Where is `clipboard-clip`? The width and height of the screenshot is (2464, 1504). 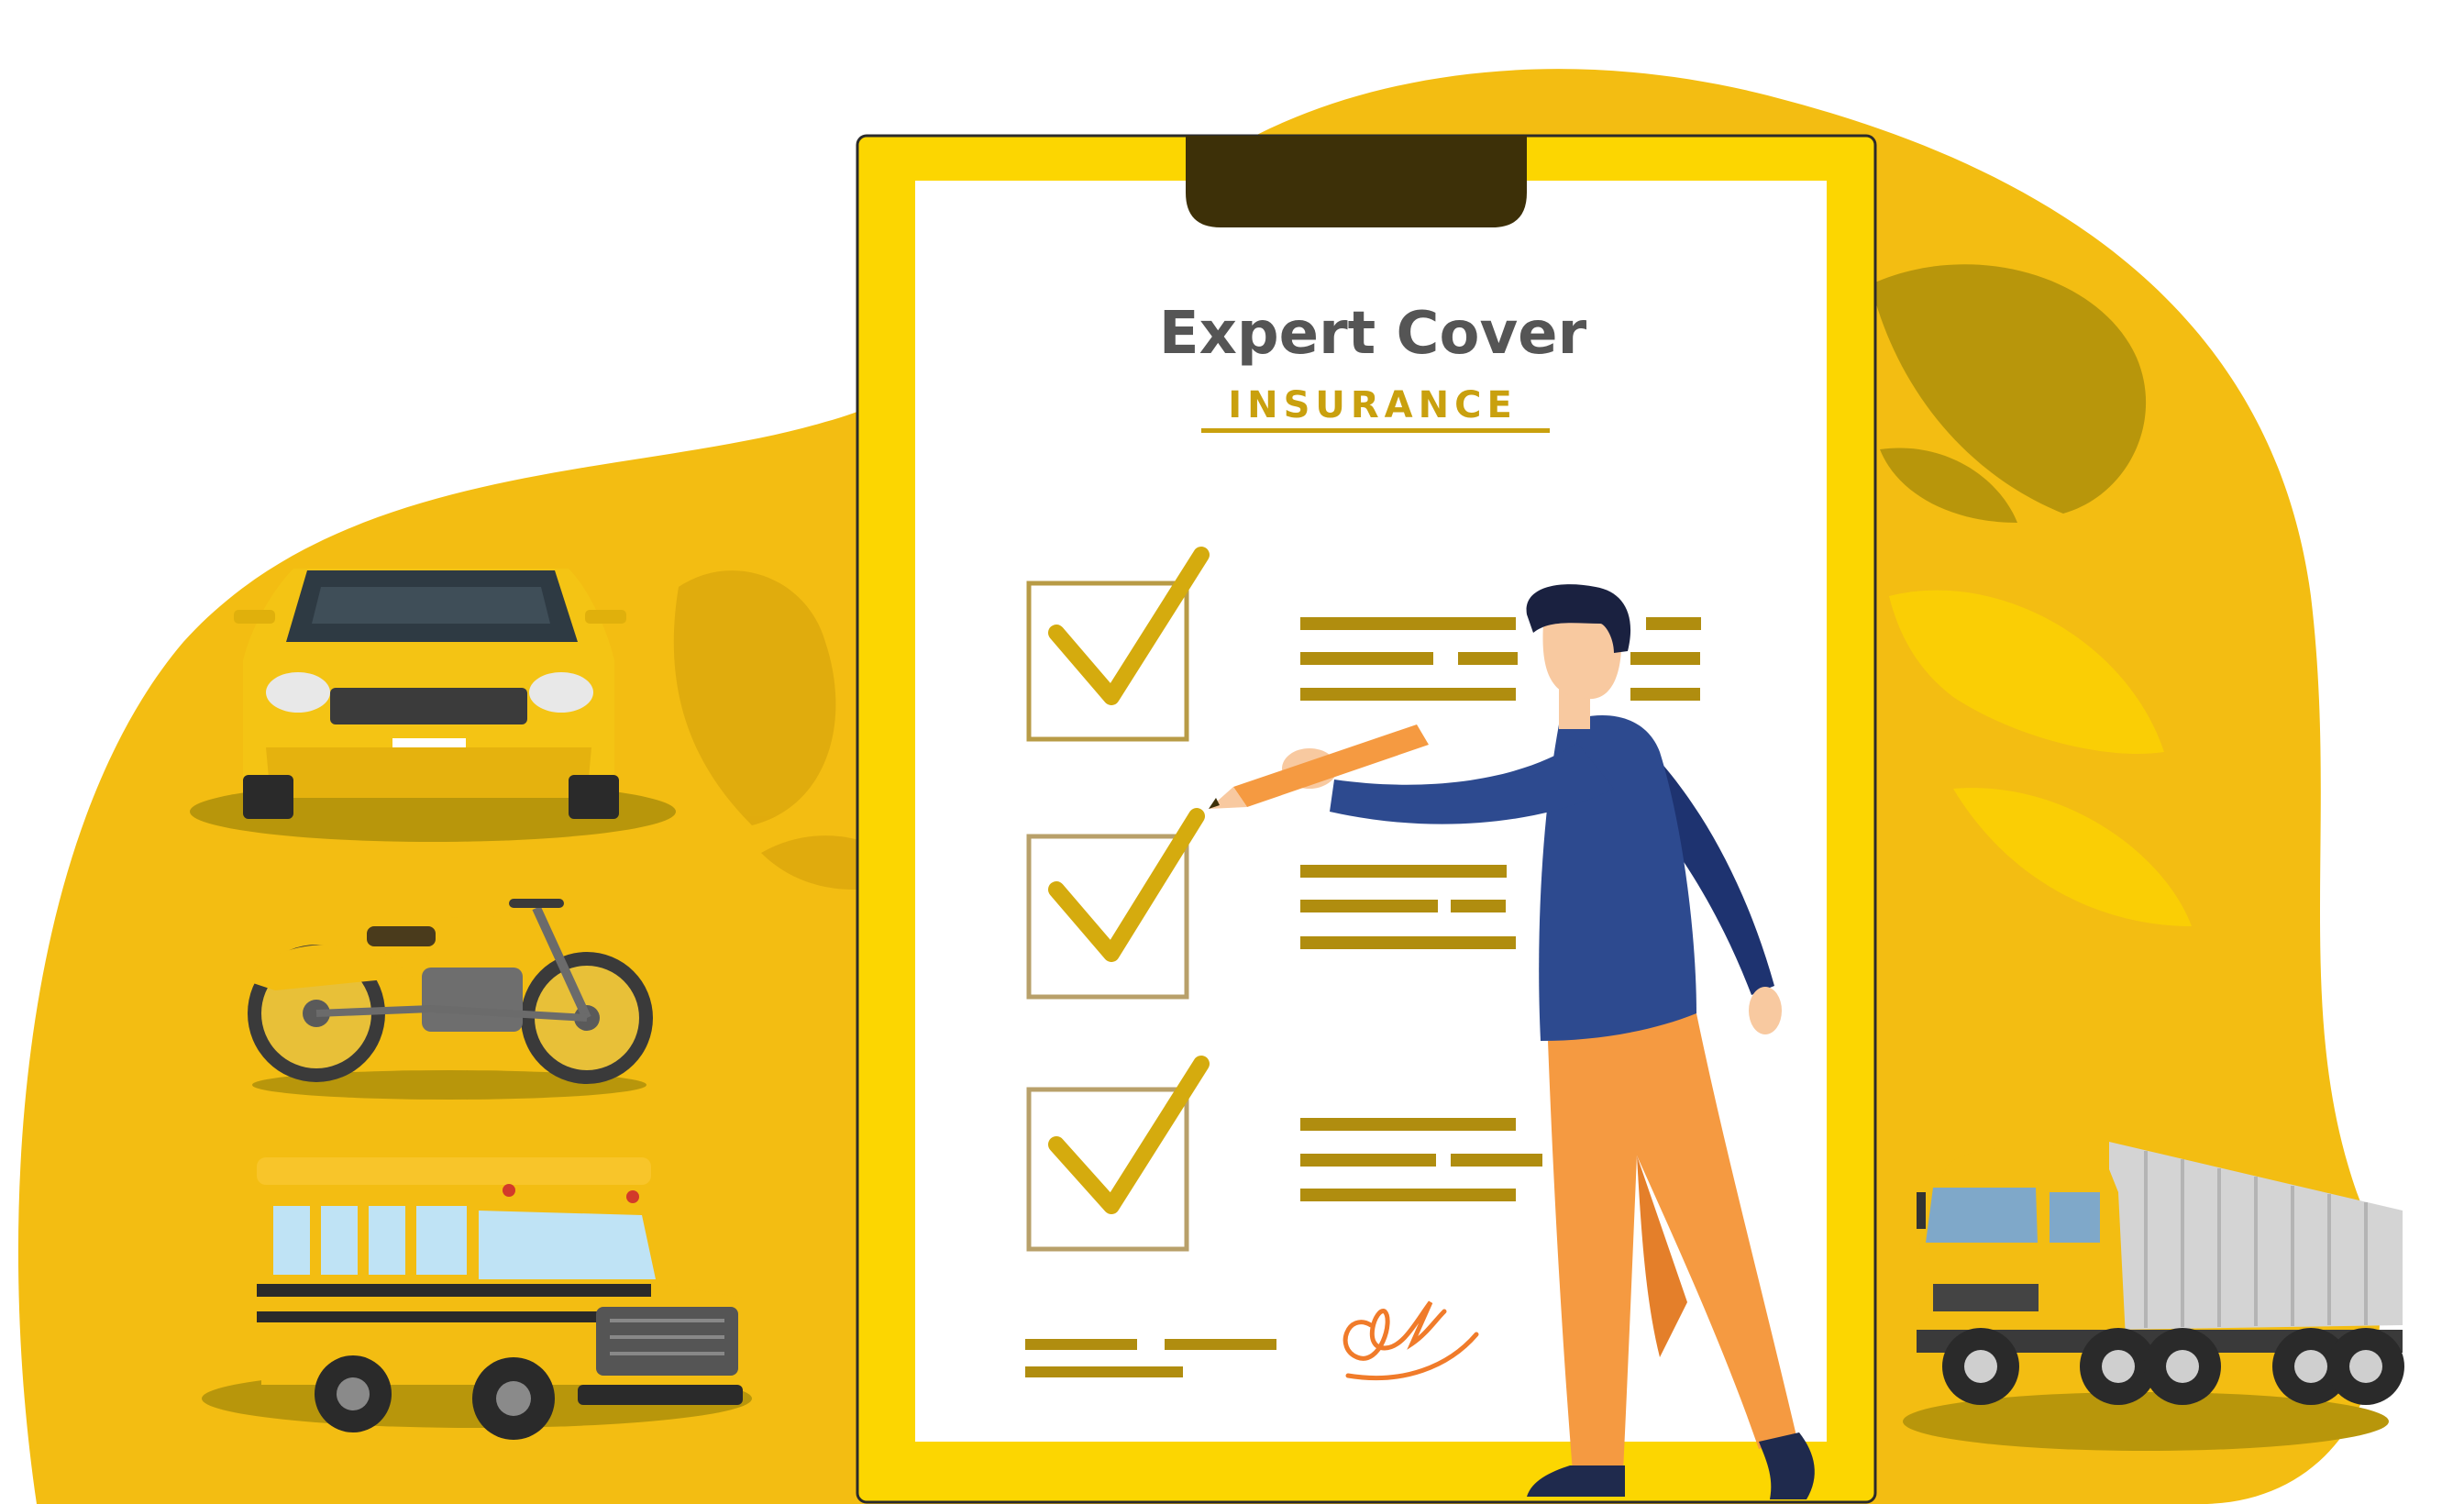 clipboard-clip is located at coordinates (1356, 181).